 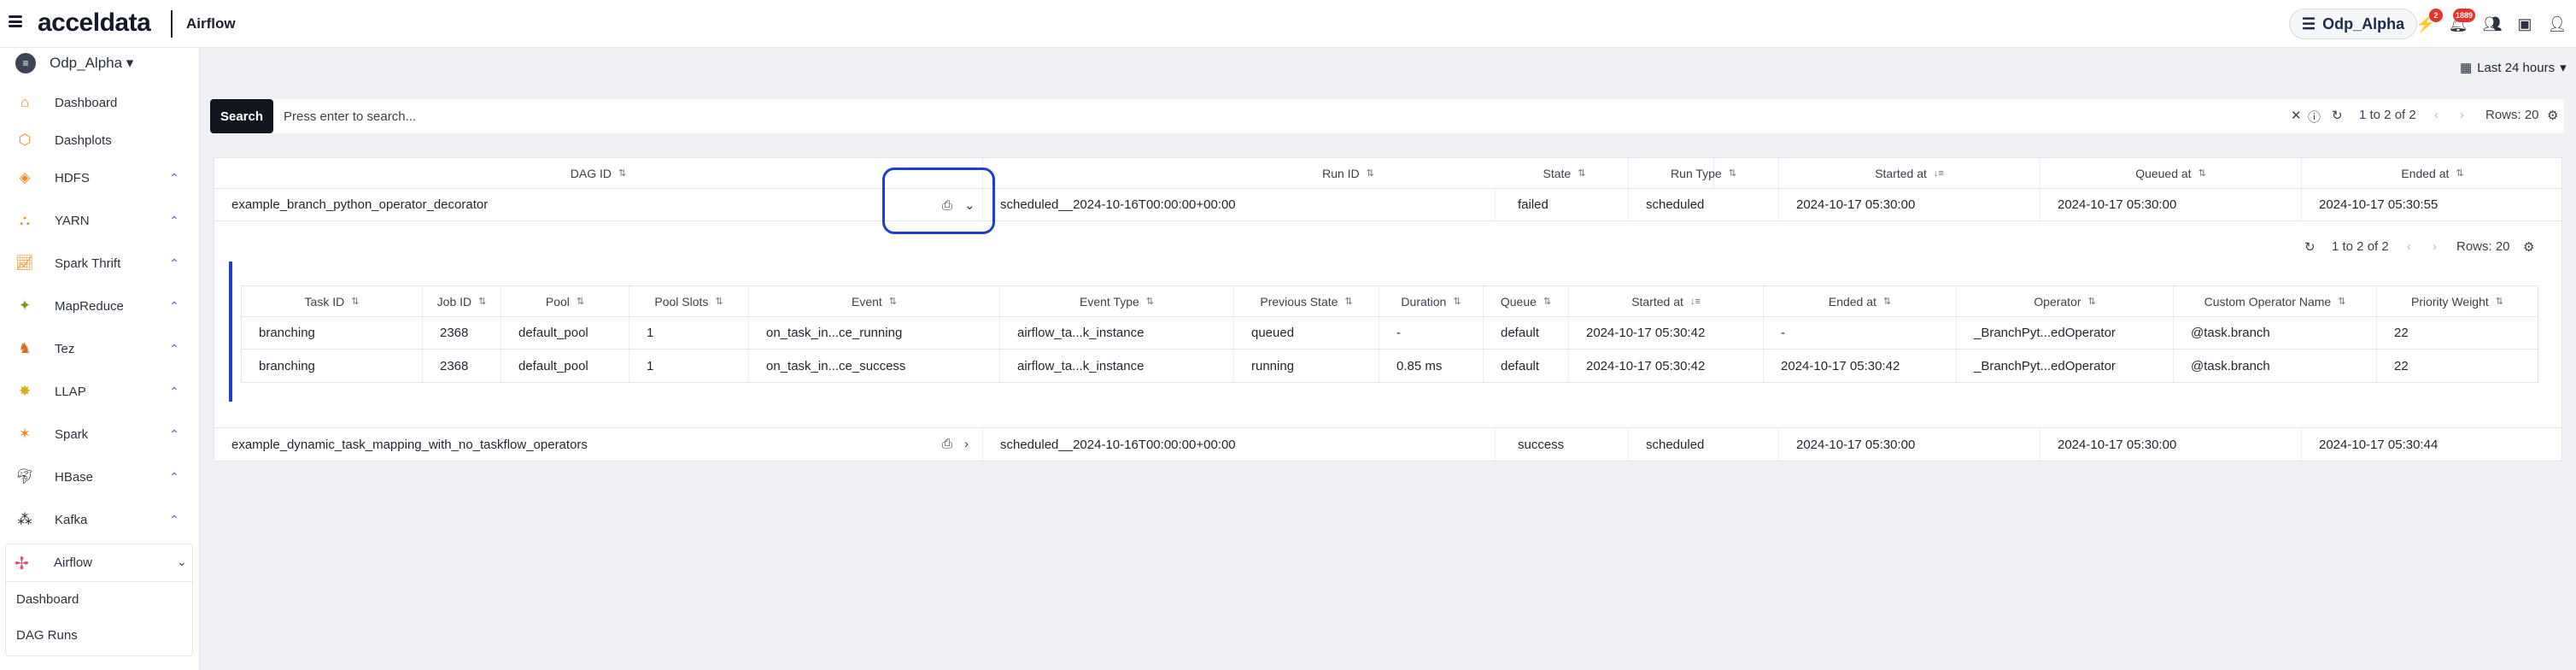 I want to click on col-task-id: Task ID ⇅, so click(x=332, y=301).